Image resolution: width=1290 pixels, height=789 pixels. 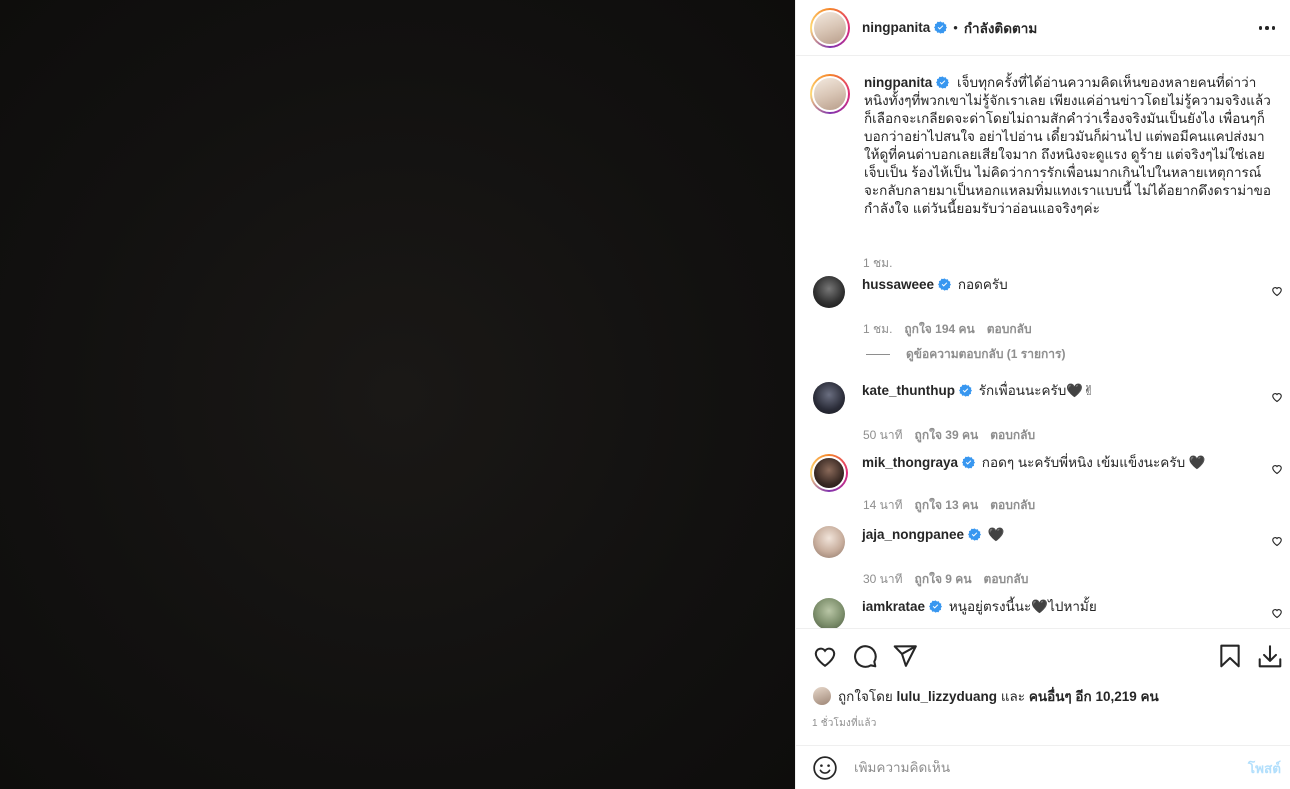 What do you see at coordinates (1022, 606) in the screenshot?
I see `comment-text: หนูอยู่ตรงนี้นะ🖤ไปหามั้ย` at bounding box center [1022, 606].